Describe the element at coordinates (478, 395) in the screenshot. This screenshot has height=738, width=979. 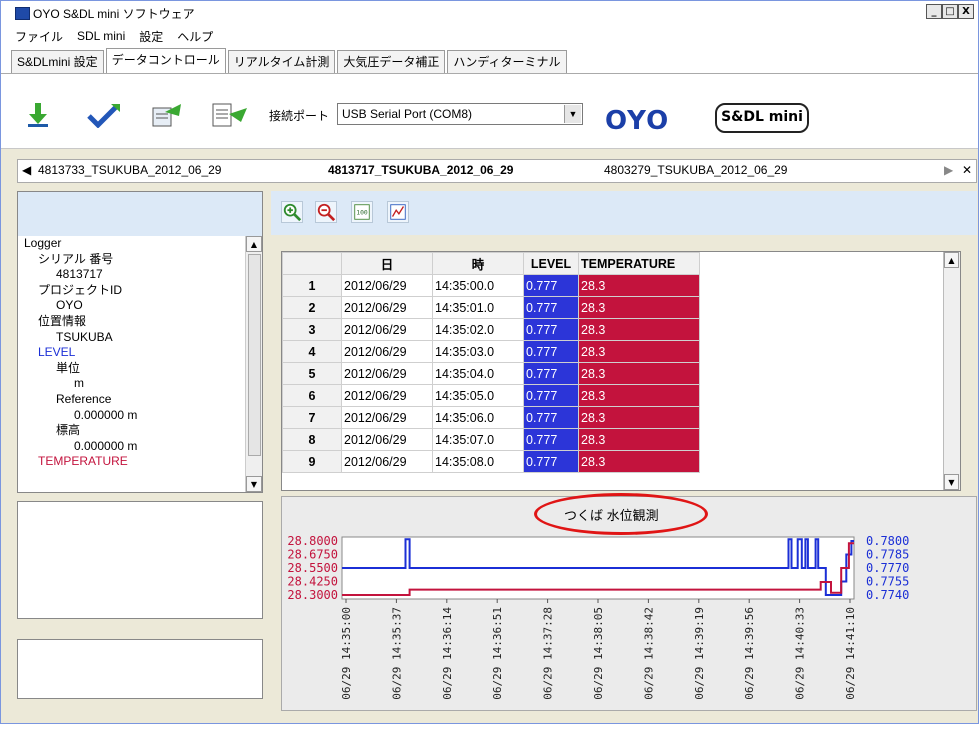
I see `cell-time: 14:35:05.0` at that location.